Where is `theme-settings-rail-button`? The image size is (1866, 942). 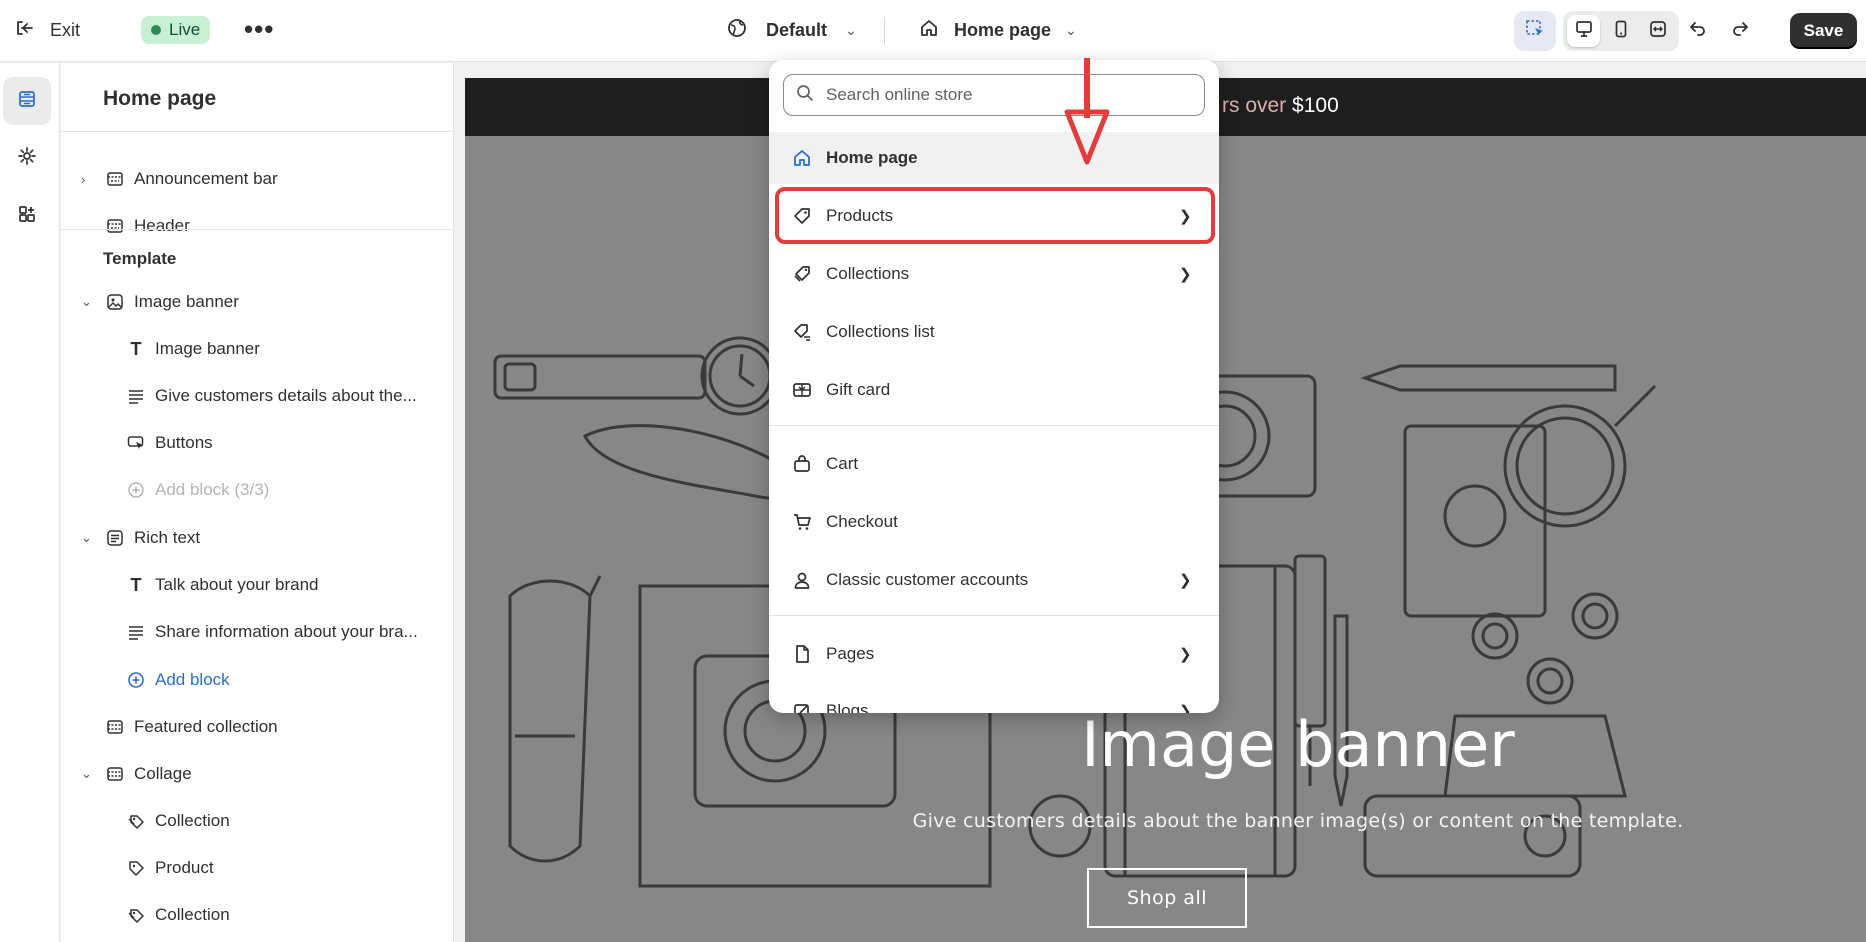
theme-settings-rail-button is located at coordinates (27, 158).